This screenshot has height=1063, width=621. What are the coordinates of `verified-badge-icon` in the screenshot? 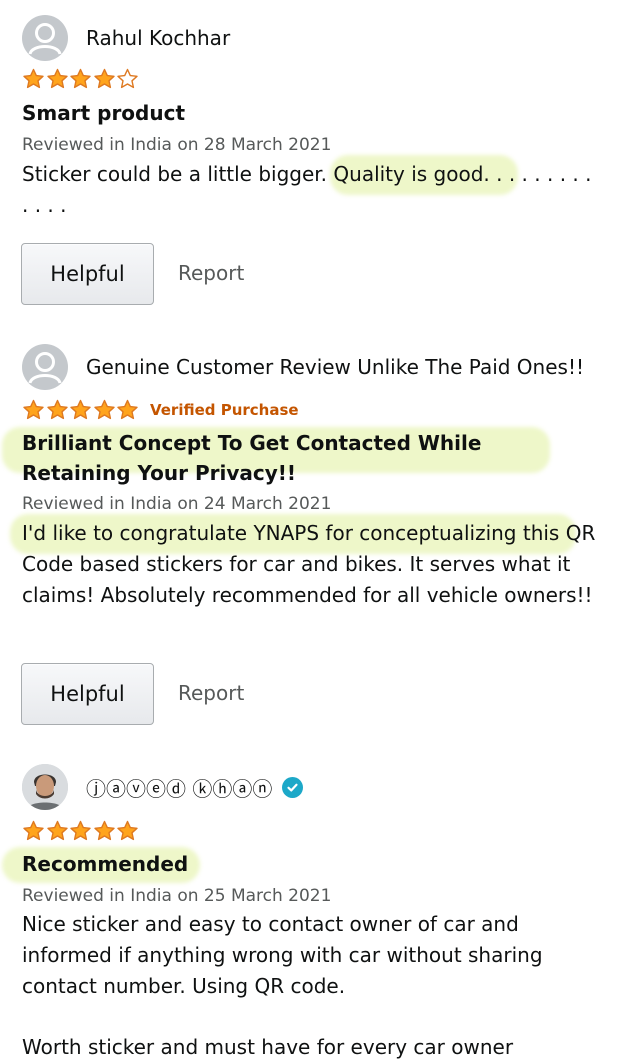 It's located at (293, 787).